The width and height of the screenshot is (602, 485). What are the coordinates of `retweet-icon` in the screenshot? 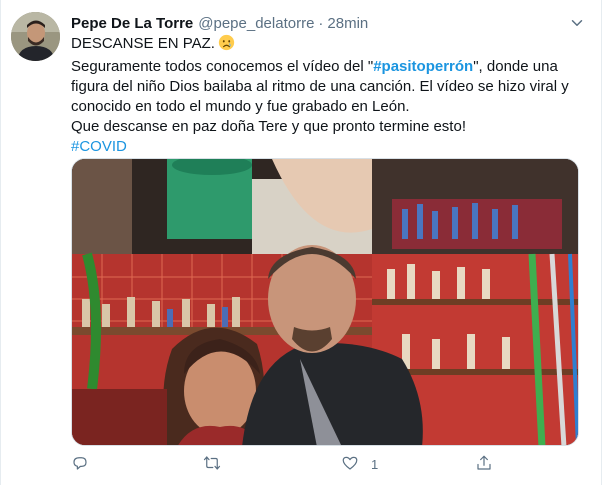 It's located at (212, 464).